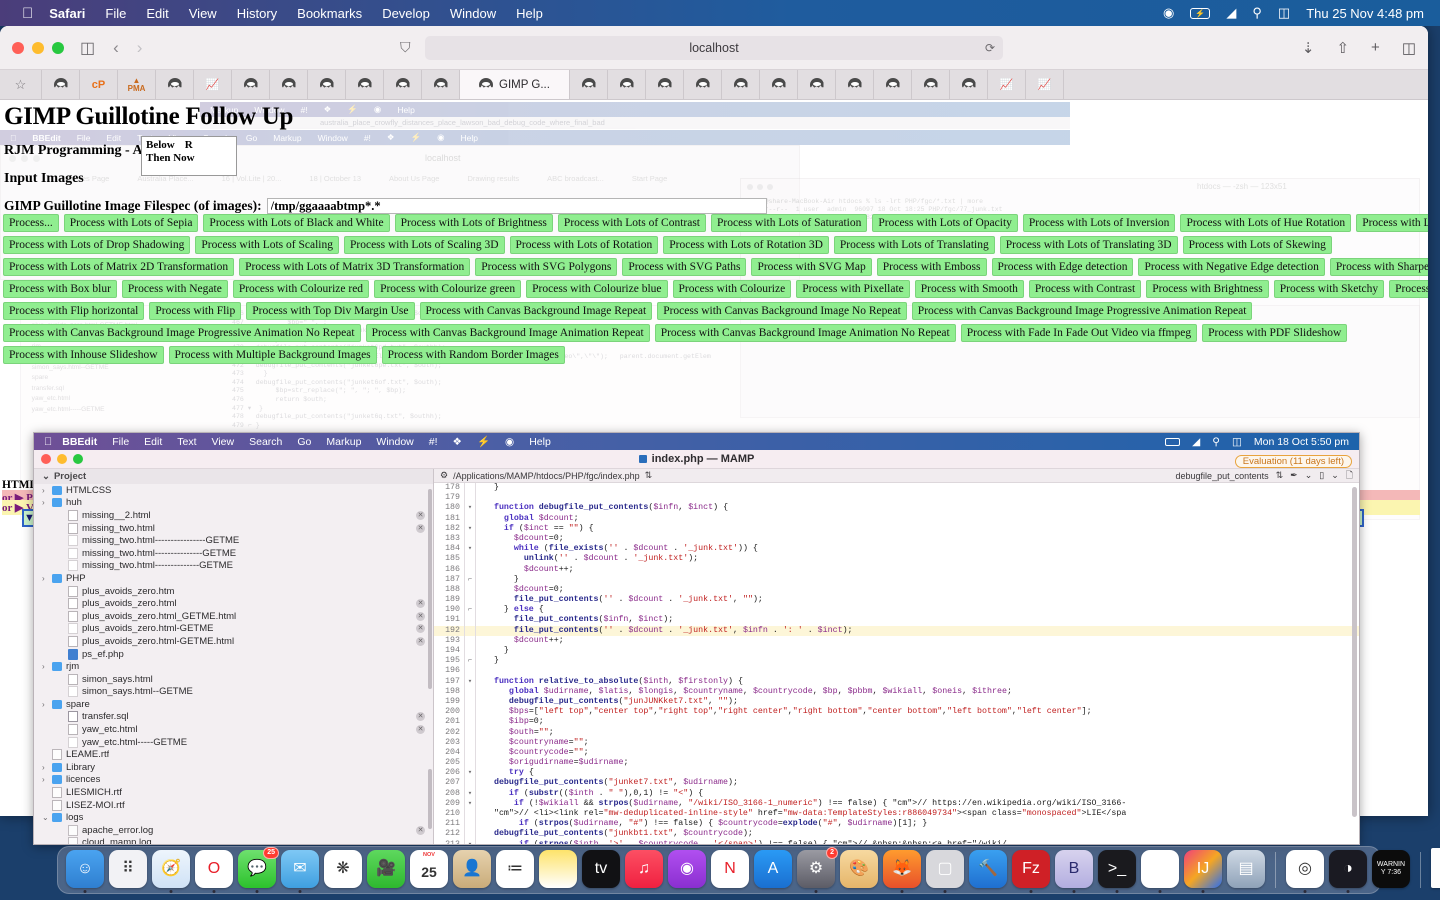 This screenshot has width=1440, height=900. Describe the element at coordinates (1088, 245) in the screenshot. I see `process-button: Process with Lots of Translating 3D` at that location.